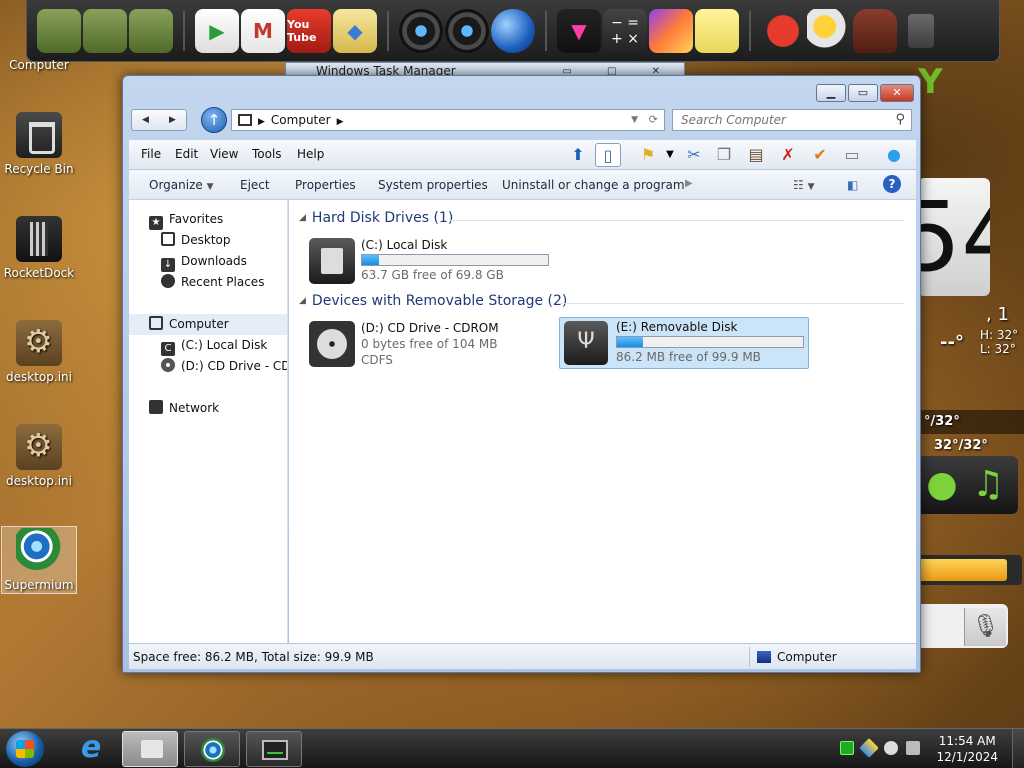  I want to click on folder-icon, so click(151, 30).